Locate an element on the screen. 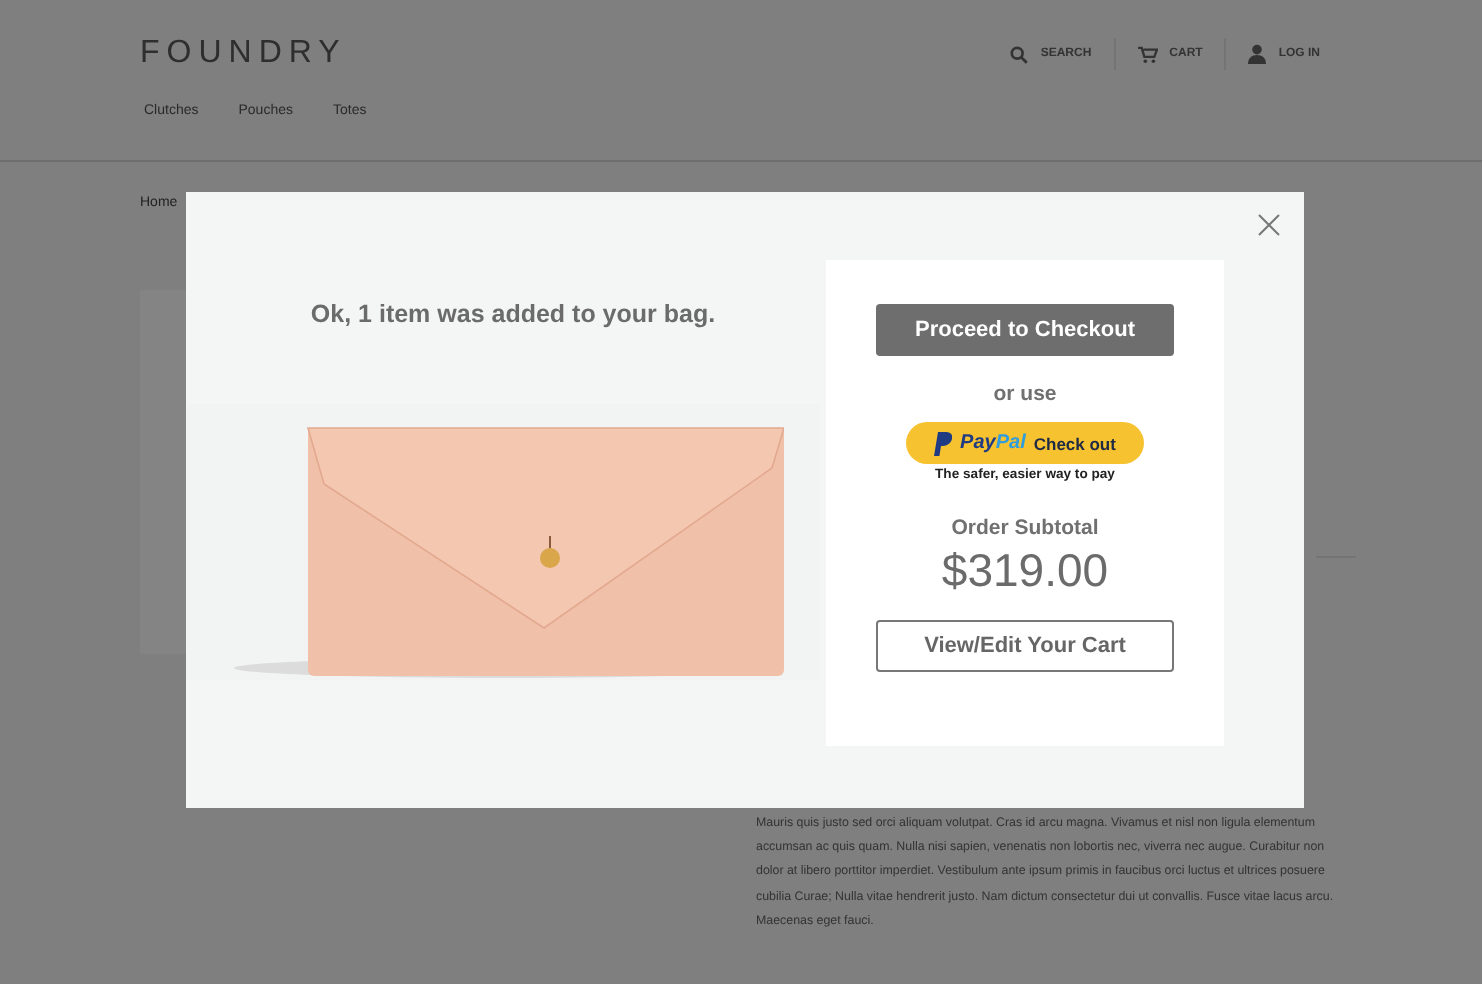 Image resolution: width=1482 pixels, height=984 pixels. added-message: Ok, 1 item was added to your bag. is located at coordinates (512, 314).